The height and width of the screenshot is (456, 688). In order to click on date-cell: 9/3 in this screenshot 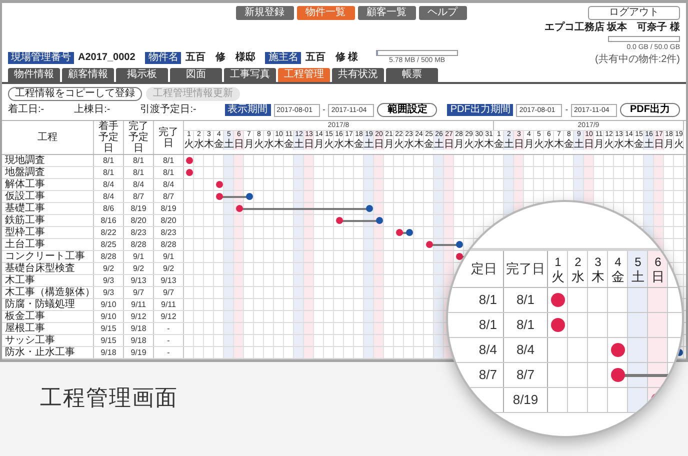, I will do `click(109, 280)`.